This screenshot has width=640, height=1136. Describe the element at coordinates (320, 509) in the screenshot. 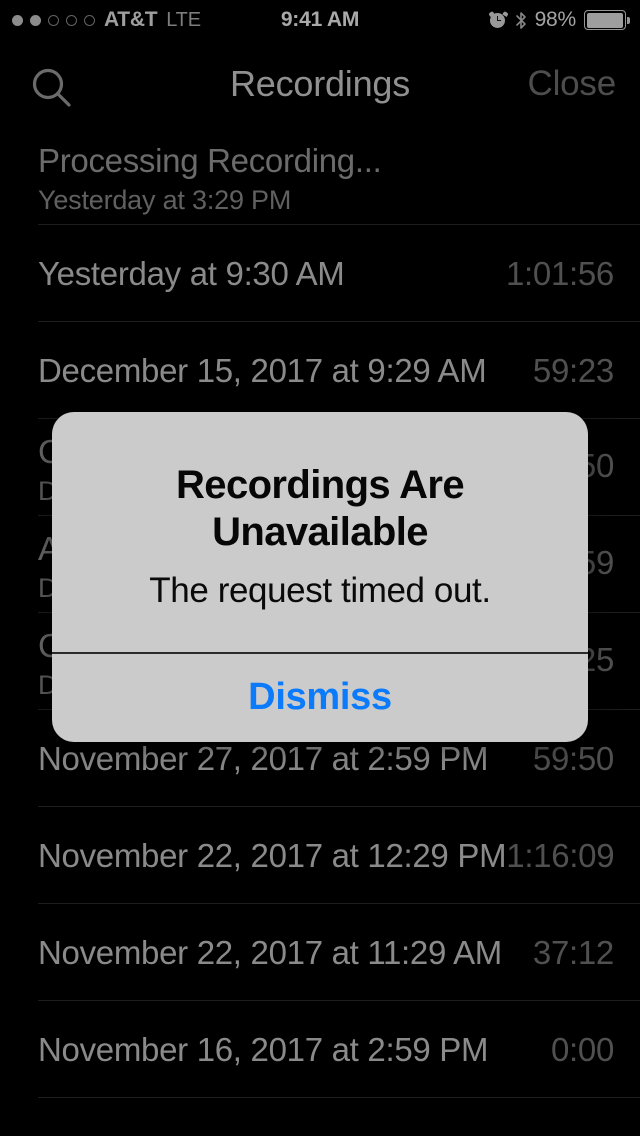

I see `alert-title: Recordings Are Unavailable` at that location.